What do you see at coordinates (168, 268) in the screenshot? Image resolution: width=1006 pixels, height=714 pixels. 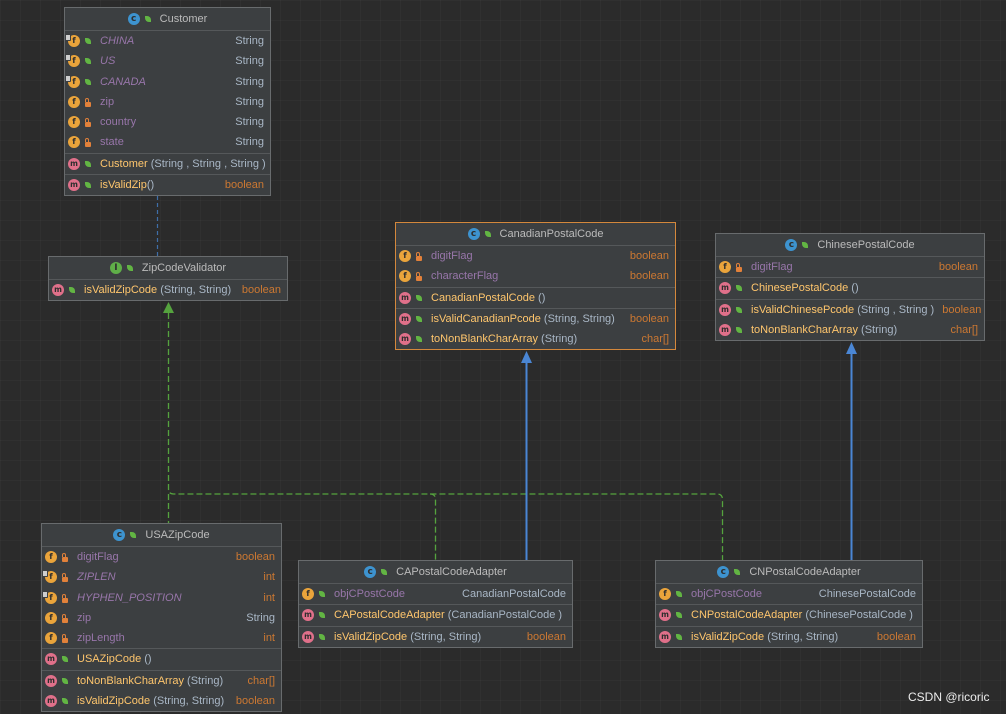 I see `class-header: ZipCodeValidator` at bounding box center [168, 268].